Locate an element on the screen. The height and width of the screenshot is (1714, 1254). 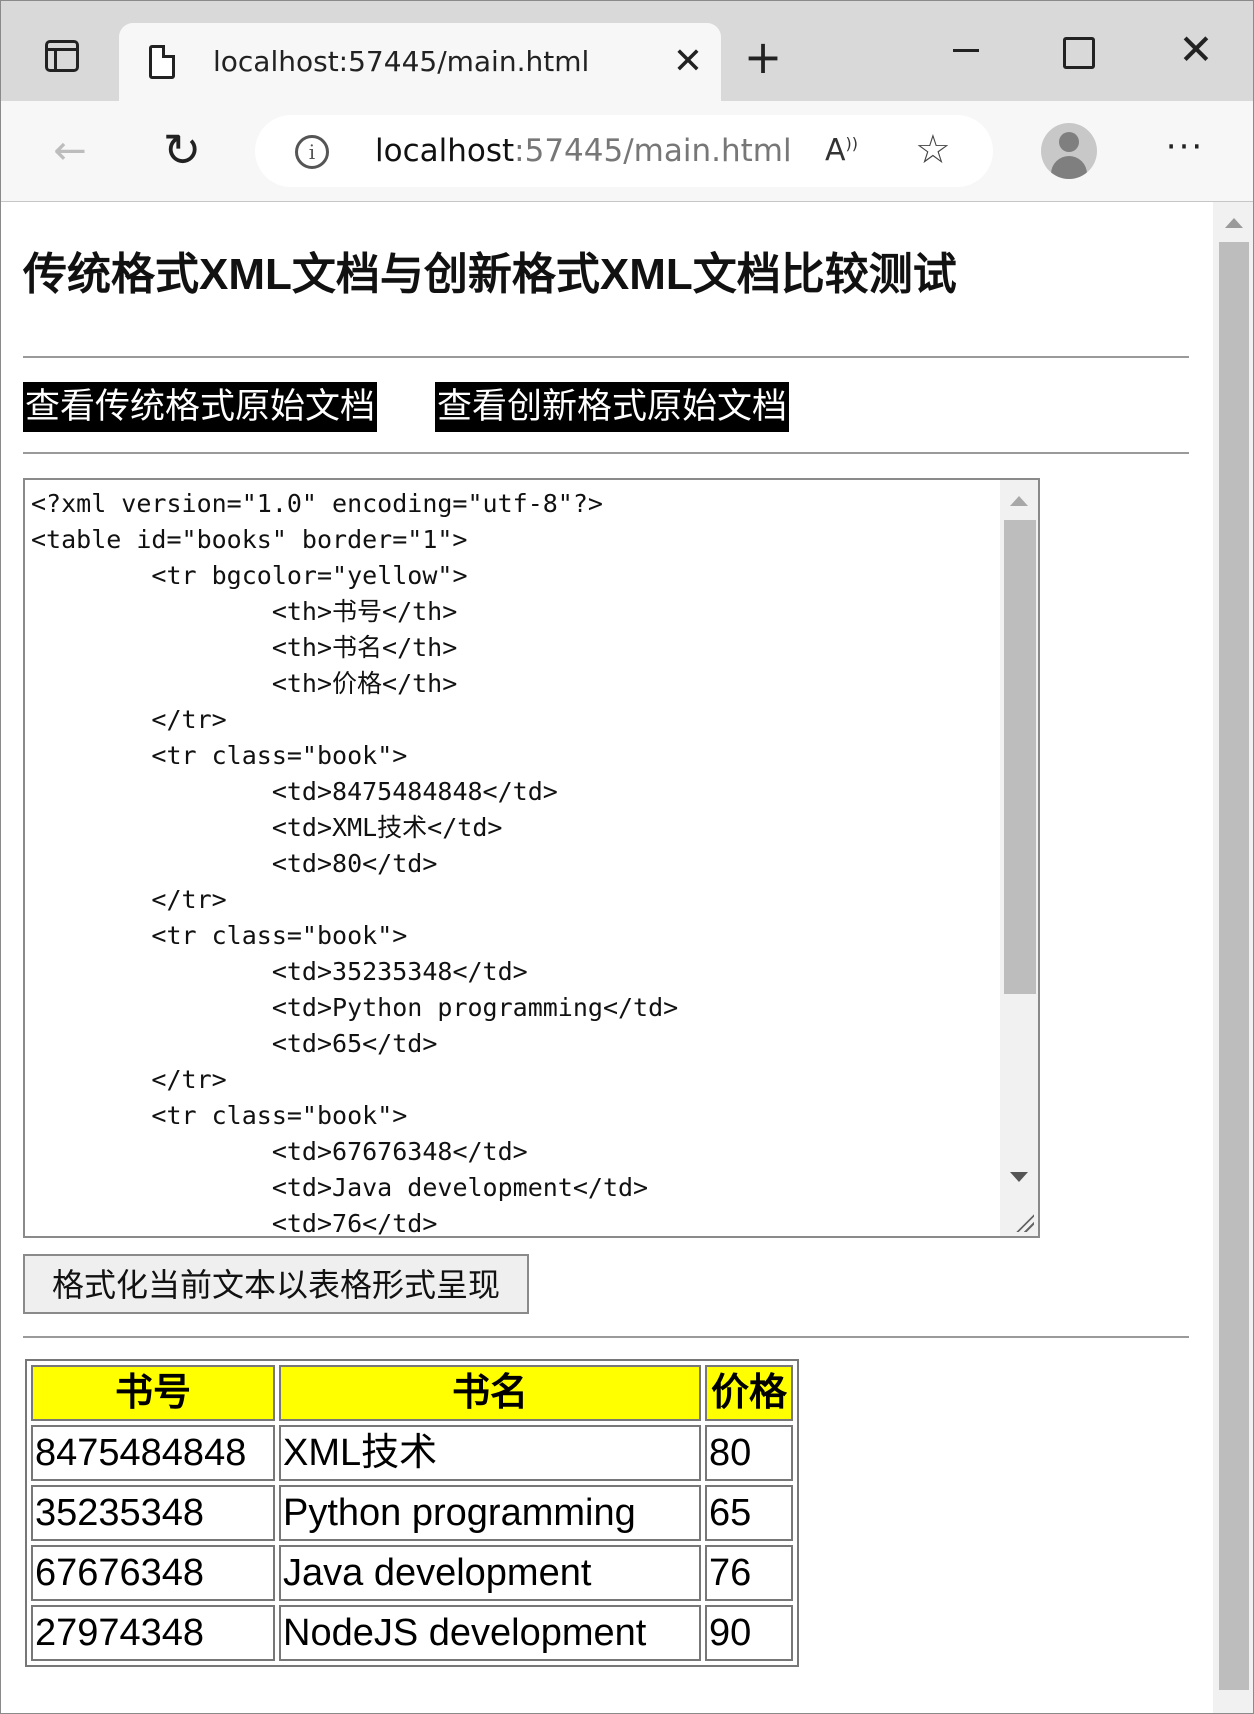
page-icon is located at coordinates (162, 62).